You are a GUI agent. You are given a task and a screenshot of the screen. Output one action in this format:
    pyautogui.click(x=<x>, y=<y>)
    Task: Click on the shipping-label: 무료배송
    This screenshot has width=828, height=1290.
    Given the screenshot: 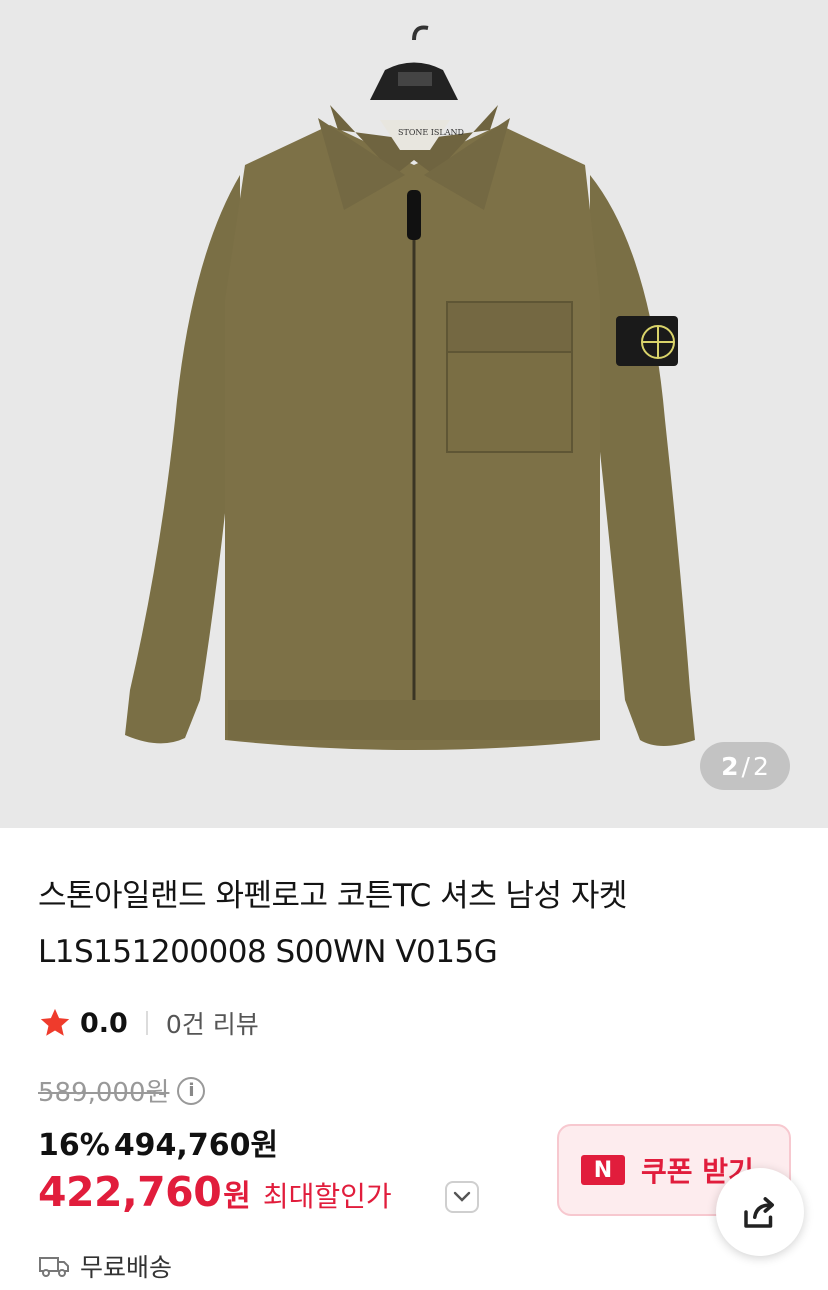 What is the action you would take?
    pyautogui.click(x=126, y=1267)
    